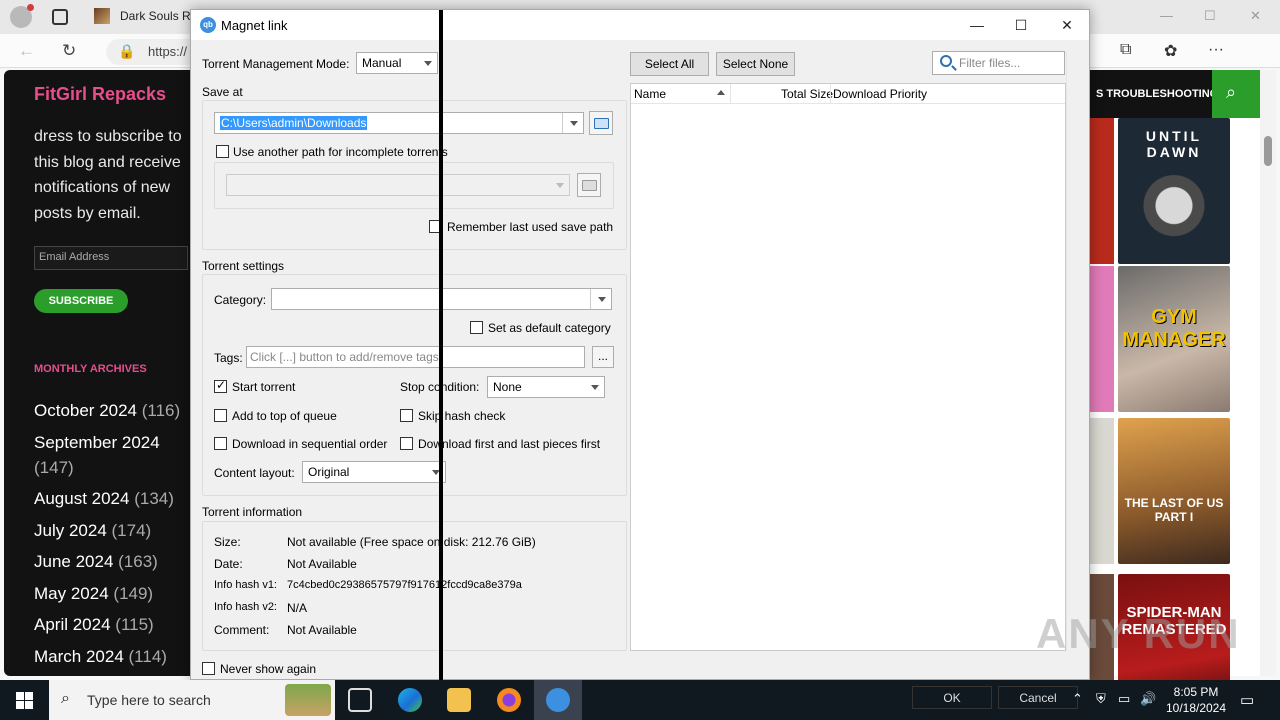  What do you see at coordinates (546, 387) in the screenshot?
I see `stop-condition-select: None` at bounding box center [546, 387].